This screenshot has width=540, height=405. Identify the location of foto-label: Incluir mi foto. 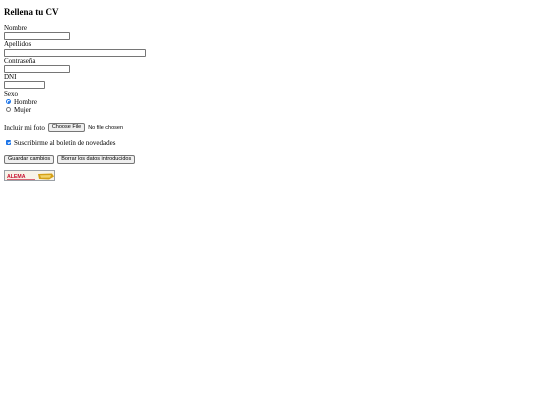
(24, 127).